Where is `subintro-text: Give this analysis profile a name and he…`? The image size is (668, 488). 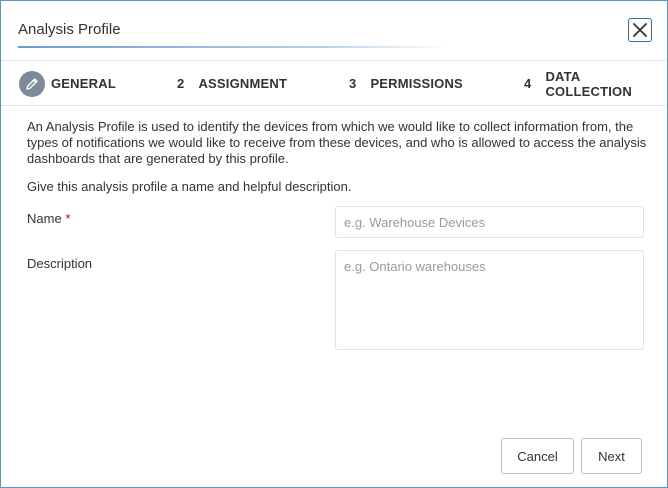
subintro-text: Give this analysis profile a name and he… is located at coordinates (189, 186).